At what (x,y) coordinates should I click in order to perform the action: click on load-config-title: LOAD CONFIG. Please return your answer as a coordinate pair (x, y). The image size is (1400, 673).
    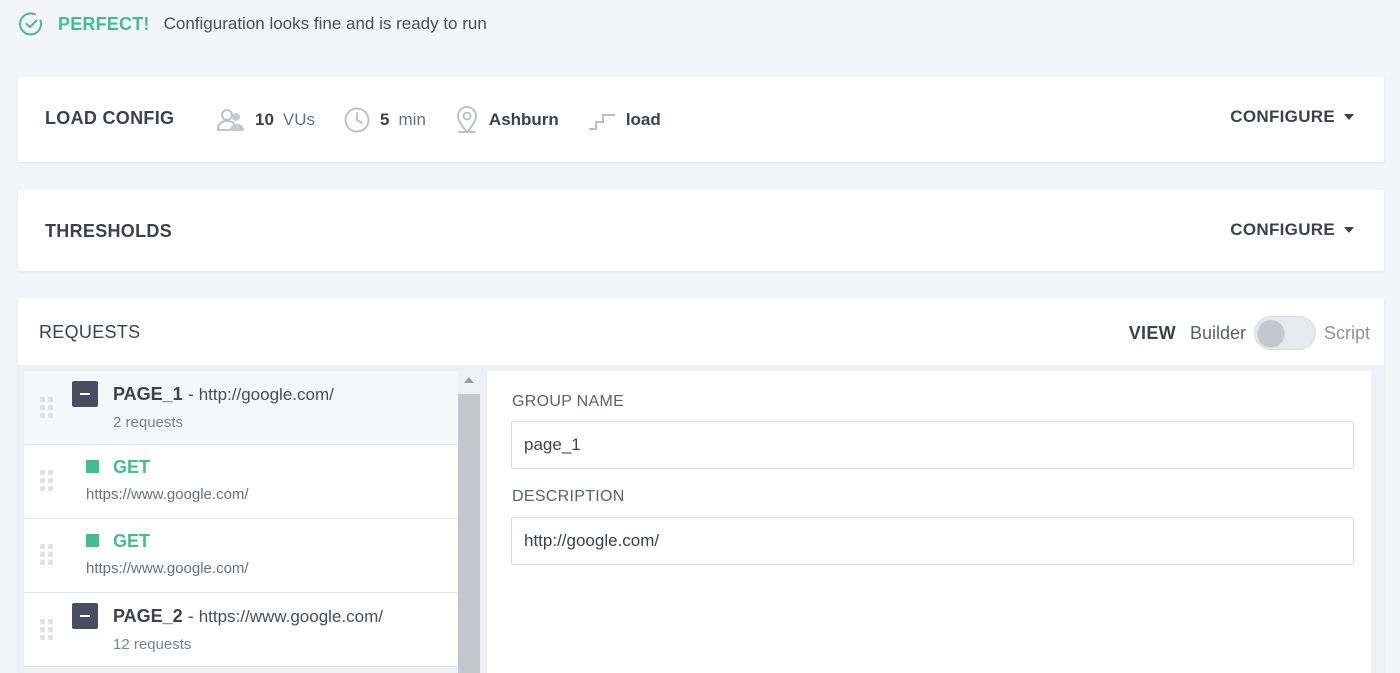
    Looking at the image, I should click on (110, 118).